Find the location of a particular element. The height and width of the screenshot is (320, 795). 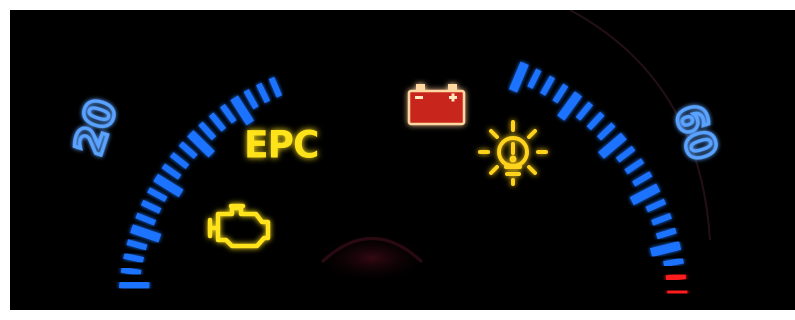

epc-warning-light: EPC is located at coordinates (281, 145).